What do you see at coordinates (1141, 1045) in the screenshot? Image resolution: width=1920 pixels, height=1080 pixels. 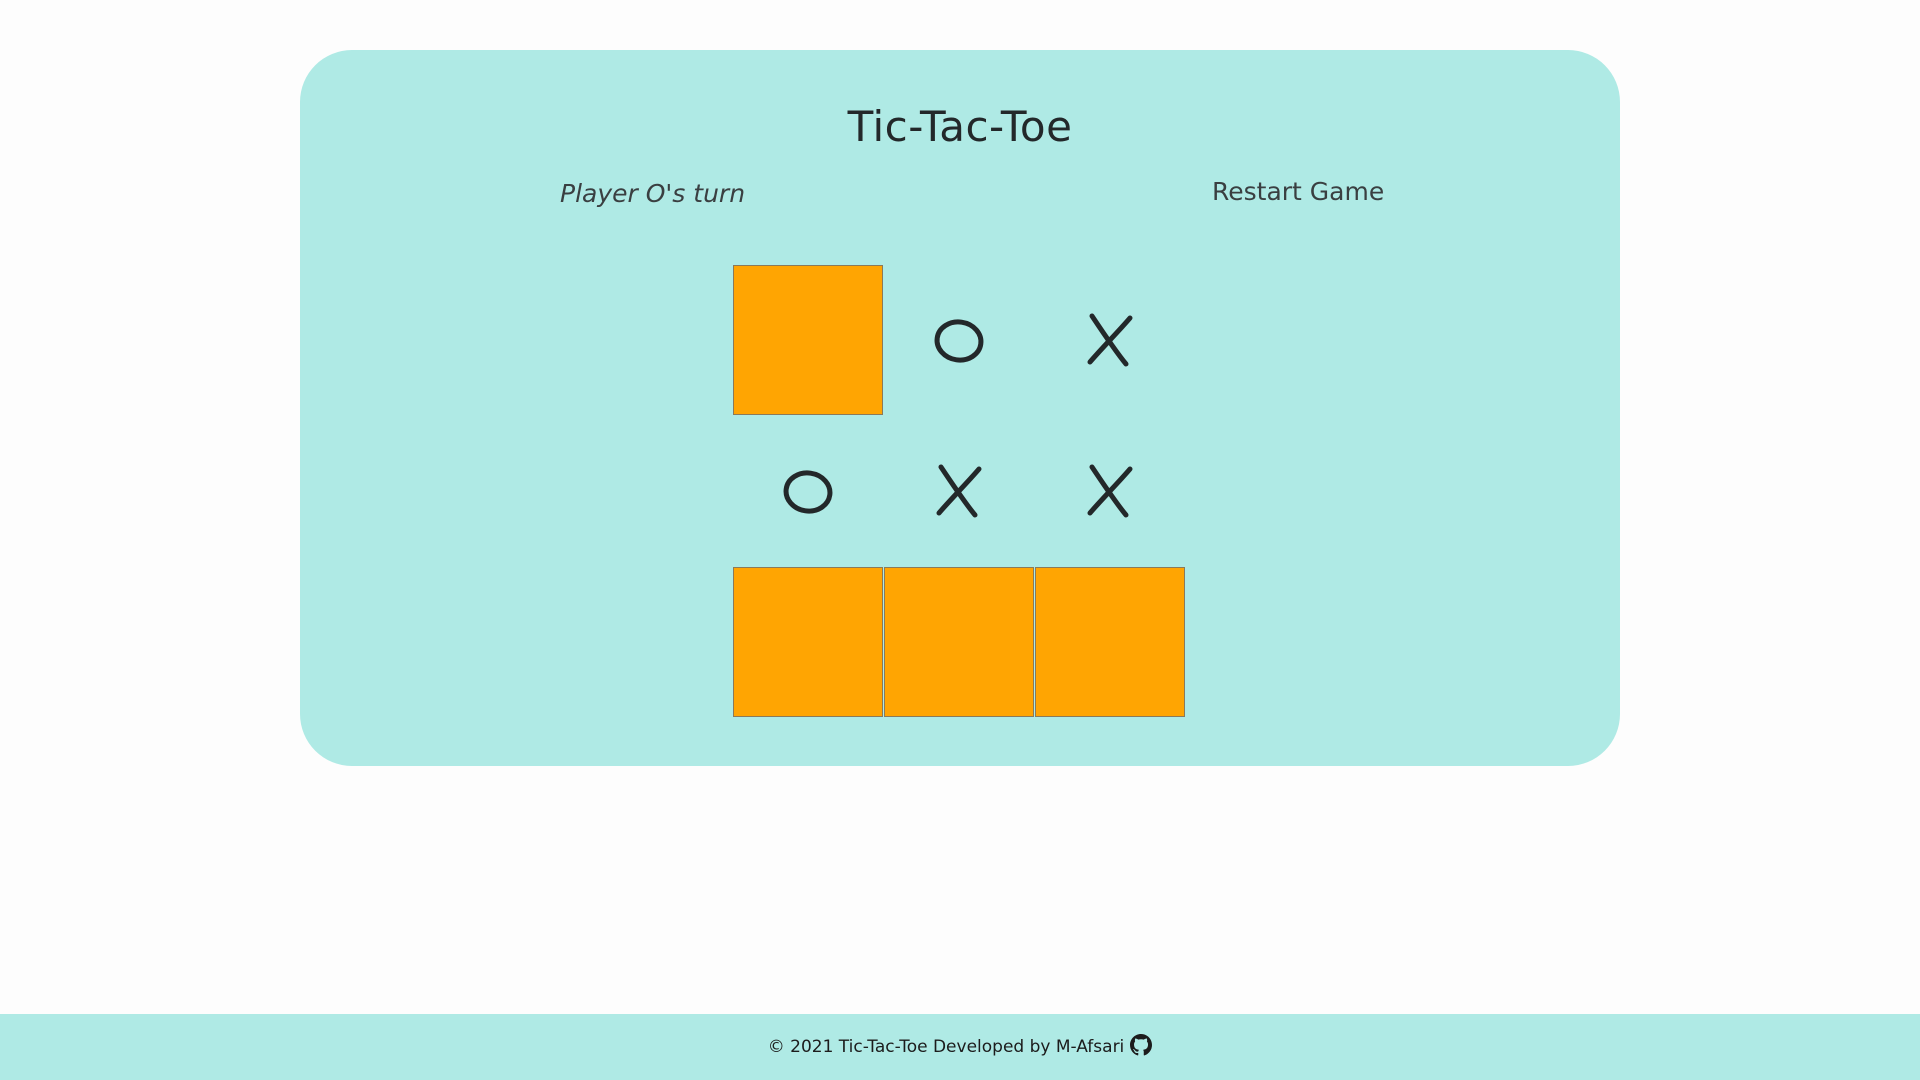 I see `github-icon` at bounding box center [1141, 1045].